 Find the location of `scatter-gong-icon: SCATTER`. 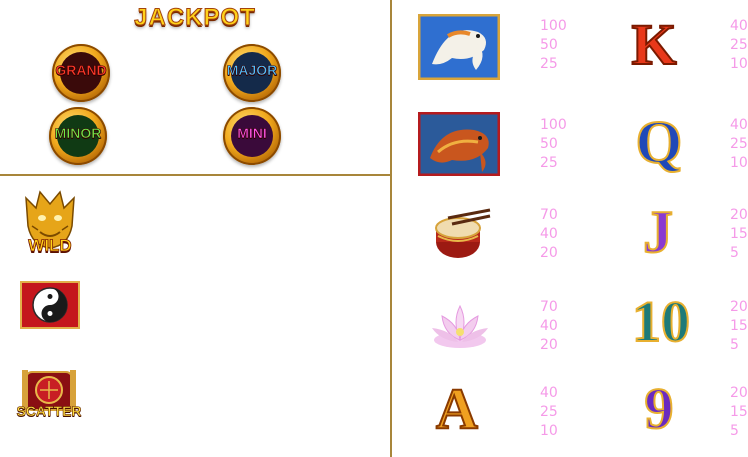

scatter-gong-icon: SCATTER is located at coordinates (49, 396).